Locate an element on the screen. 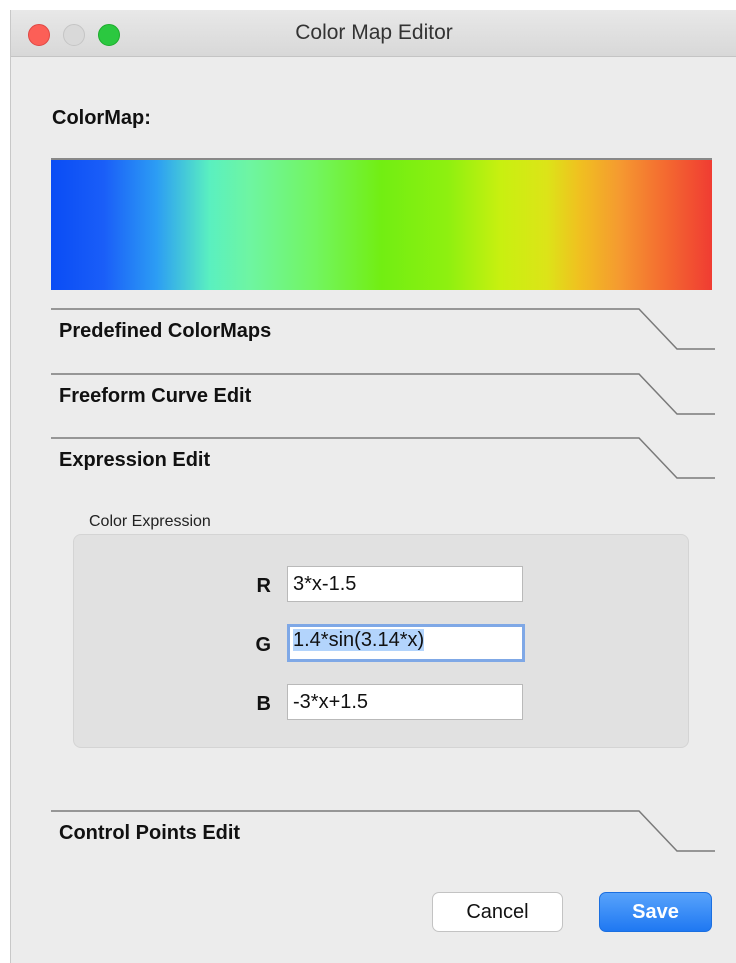 This screenshot has width=736, height=963. b-label: B is located at coordinates (263, 704).